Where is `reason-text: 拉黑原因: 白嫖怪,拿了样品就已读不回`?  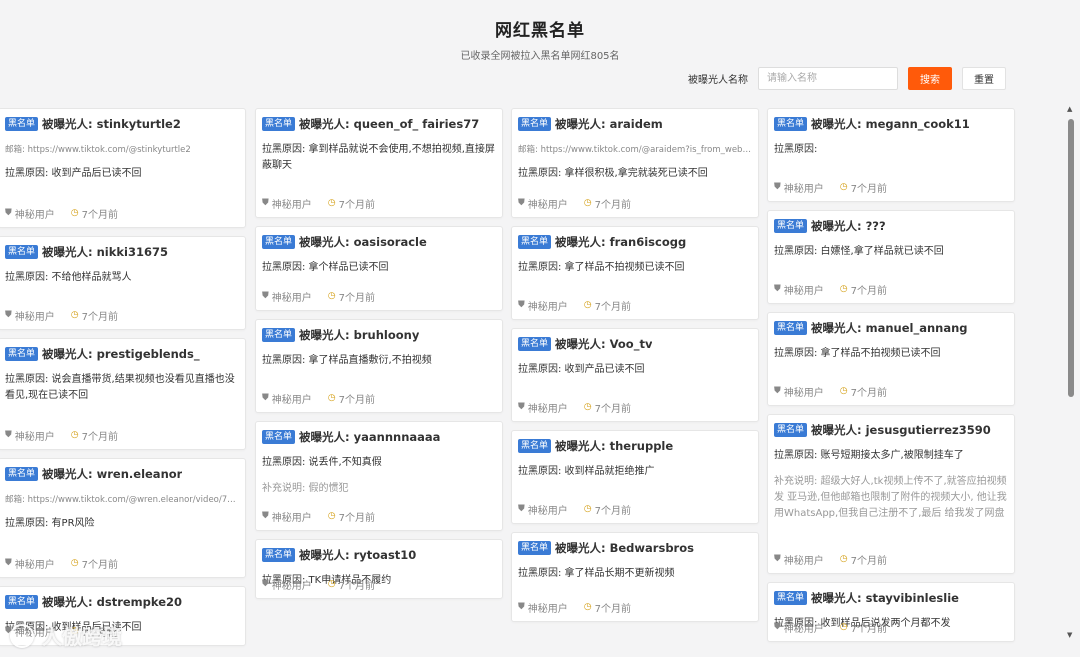
reason-text: 拉黑原因: 白嫖怪,拿了样品就已读不回 is located at coordinates (859, 251).